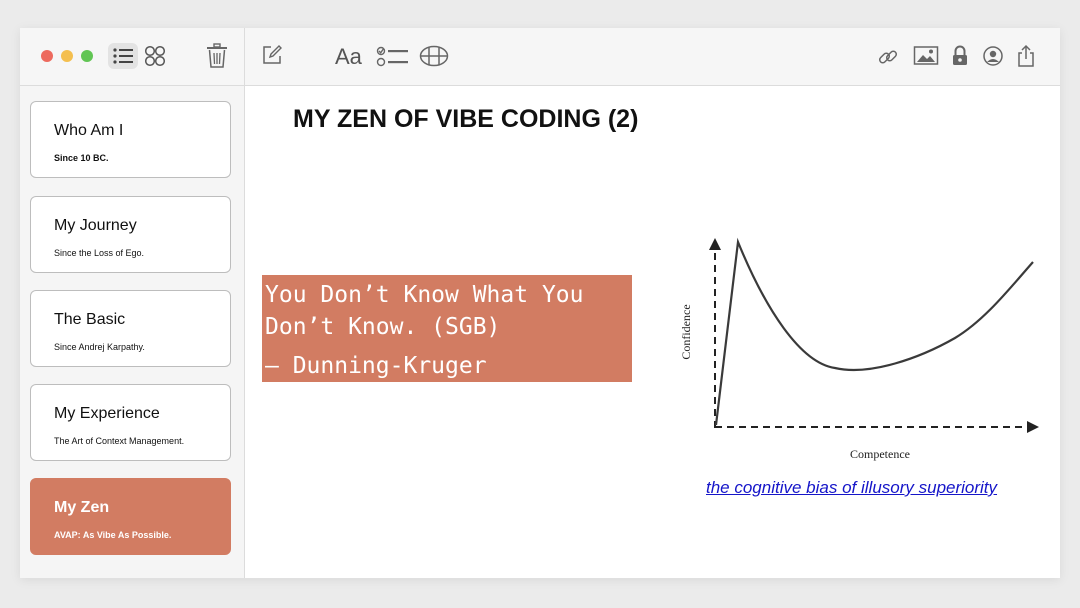 The height and width of the screenshot is (608, 1080). I want to click on share-button, so click(1026, 58).